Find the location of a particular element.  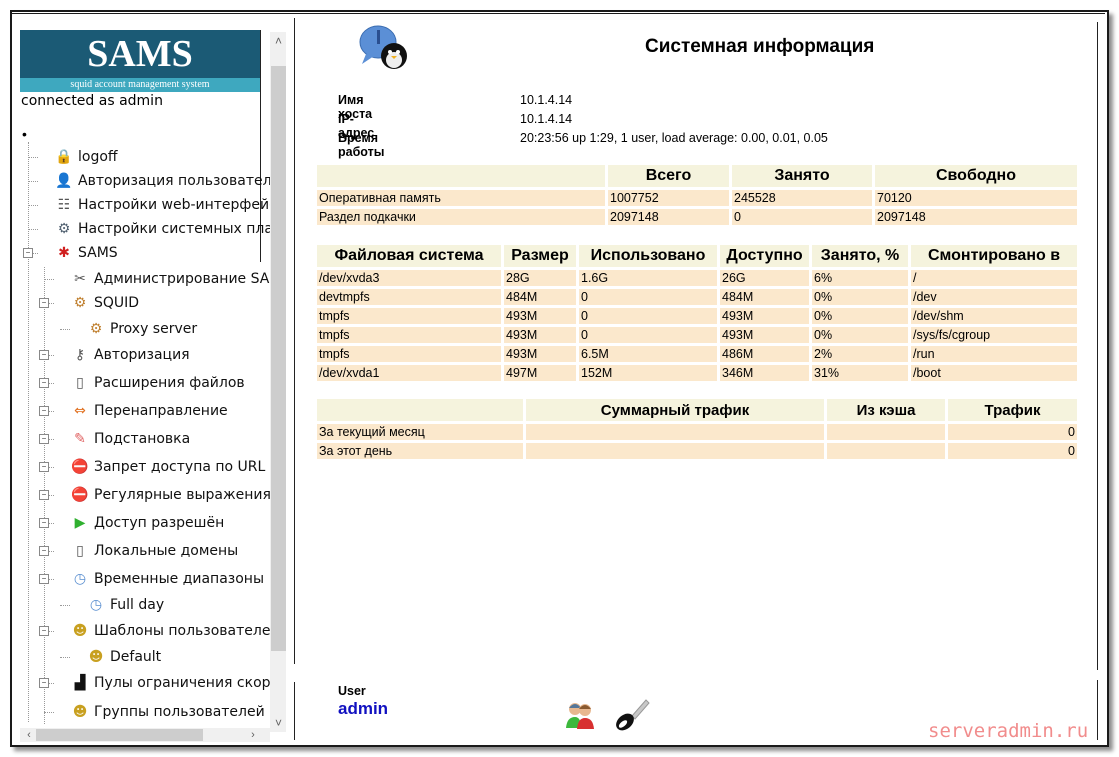

sidebar-item-10: ⇔ Перенаправление is located at coordinates (149, 411).